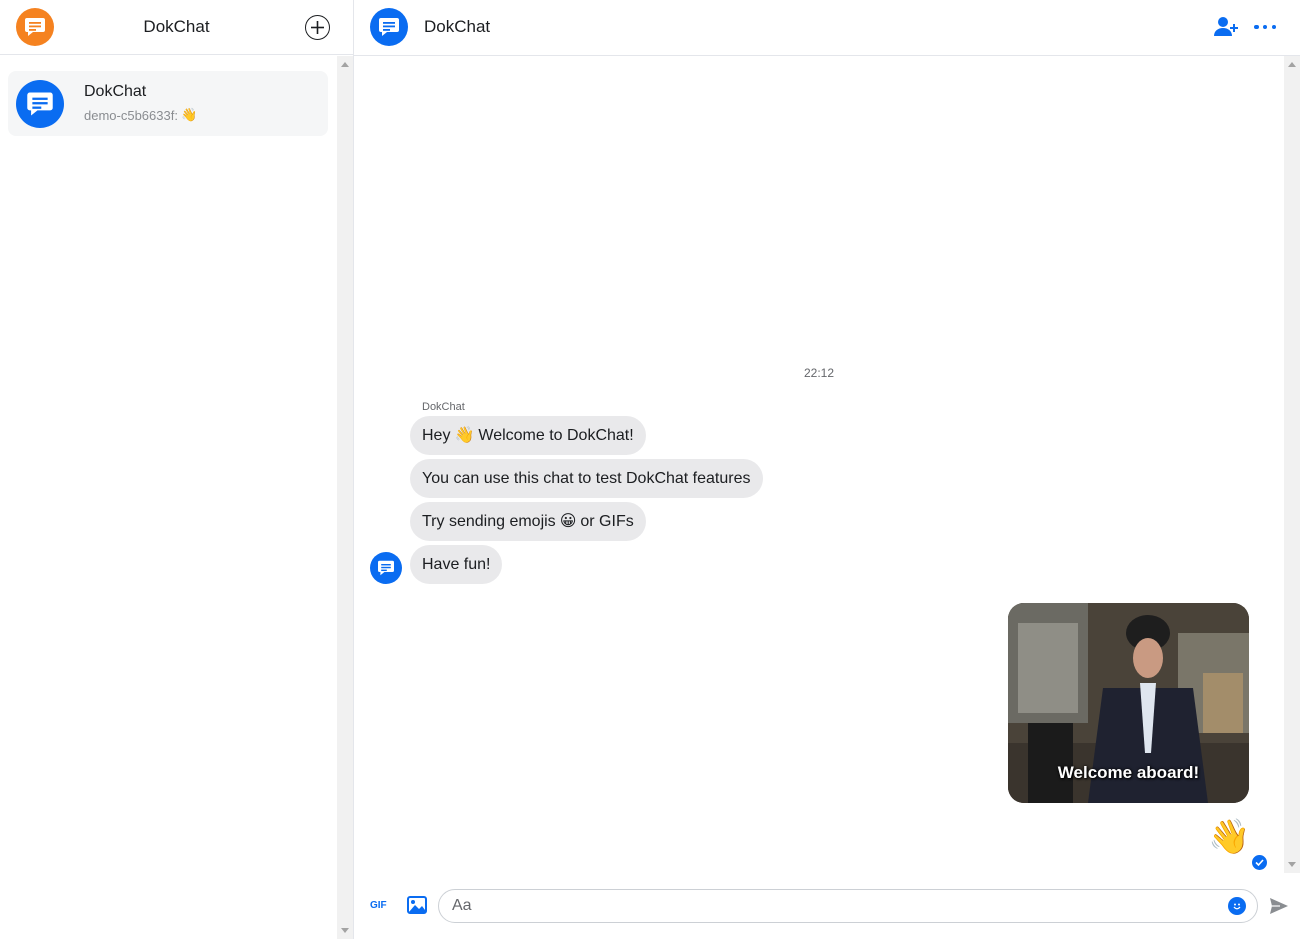  Describe the element at coordinates (1128, 772) in the screenshot. I see `gif-caption: Welcome aboard!` at that location.